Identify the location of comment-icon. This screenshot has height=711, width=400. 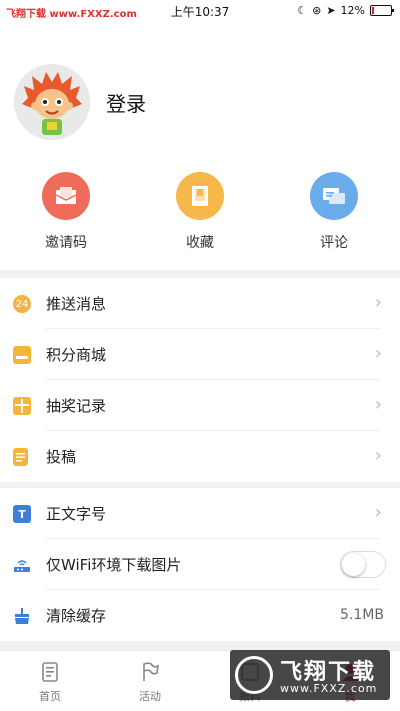
(334, 196).